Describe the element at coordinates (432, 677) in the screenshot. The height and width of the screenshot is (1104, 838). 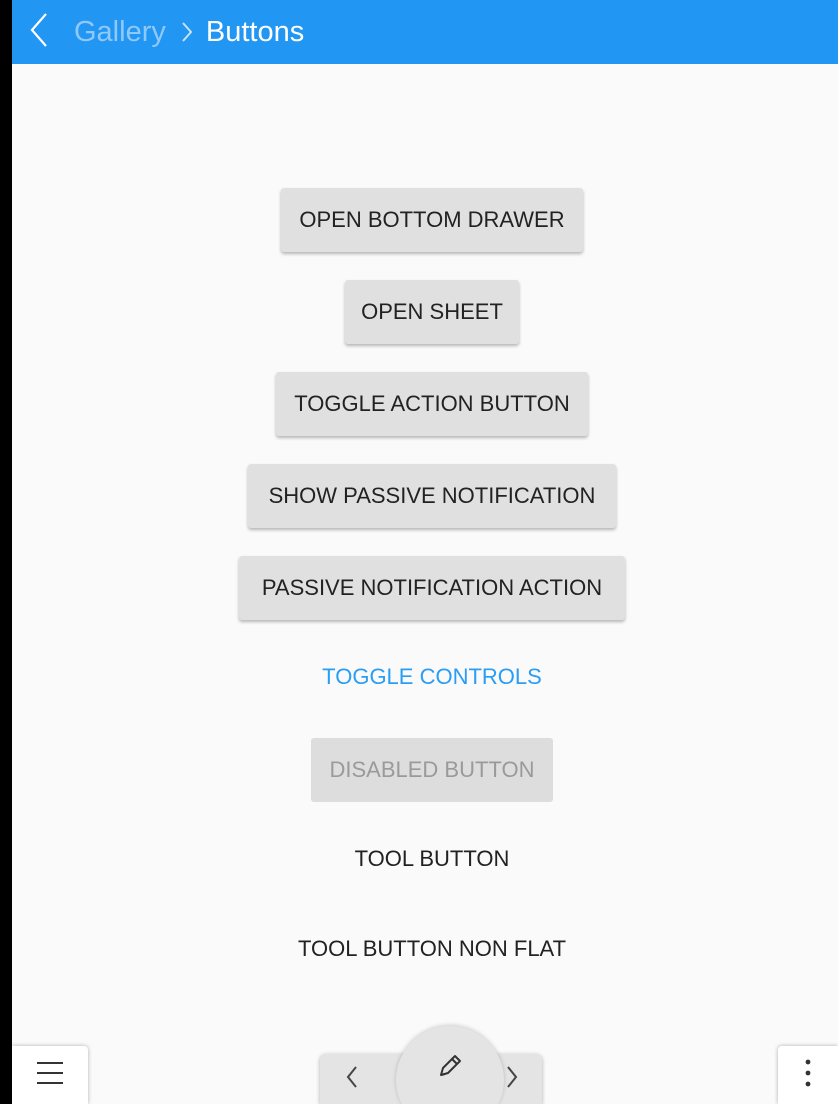
I see `toggle-controls-button: TOGGLE CONTROLS` at that location.